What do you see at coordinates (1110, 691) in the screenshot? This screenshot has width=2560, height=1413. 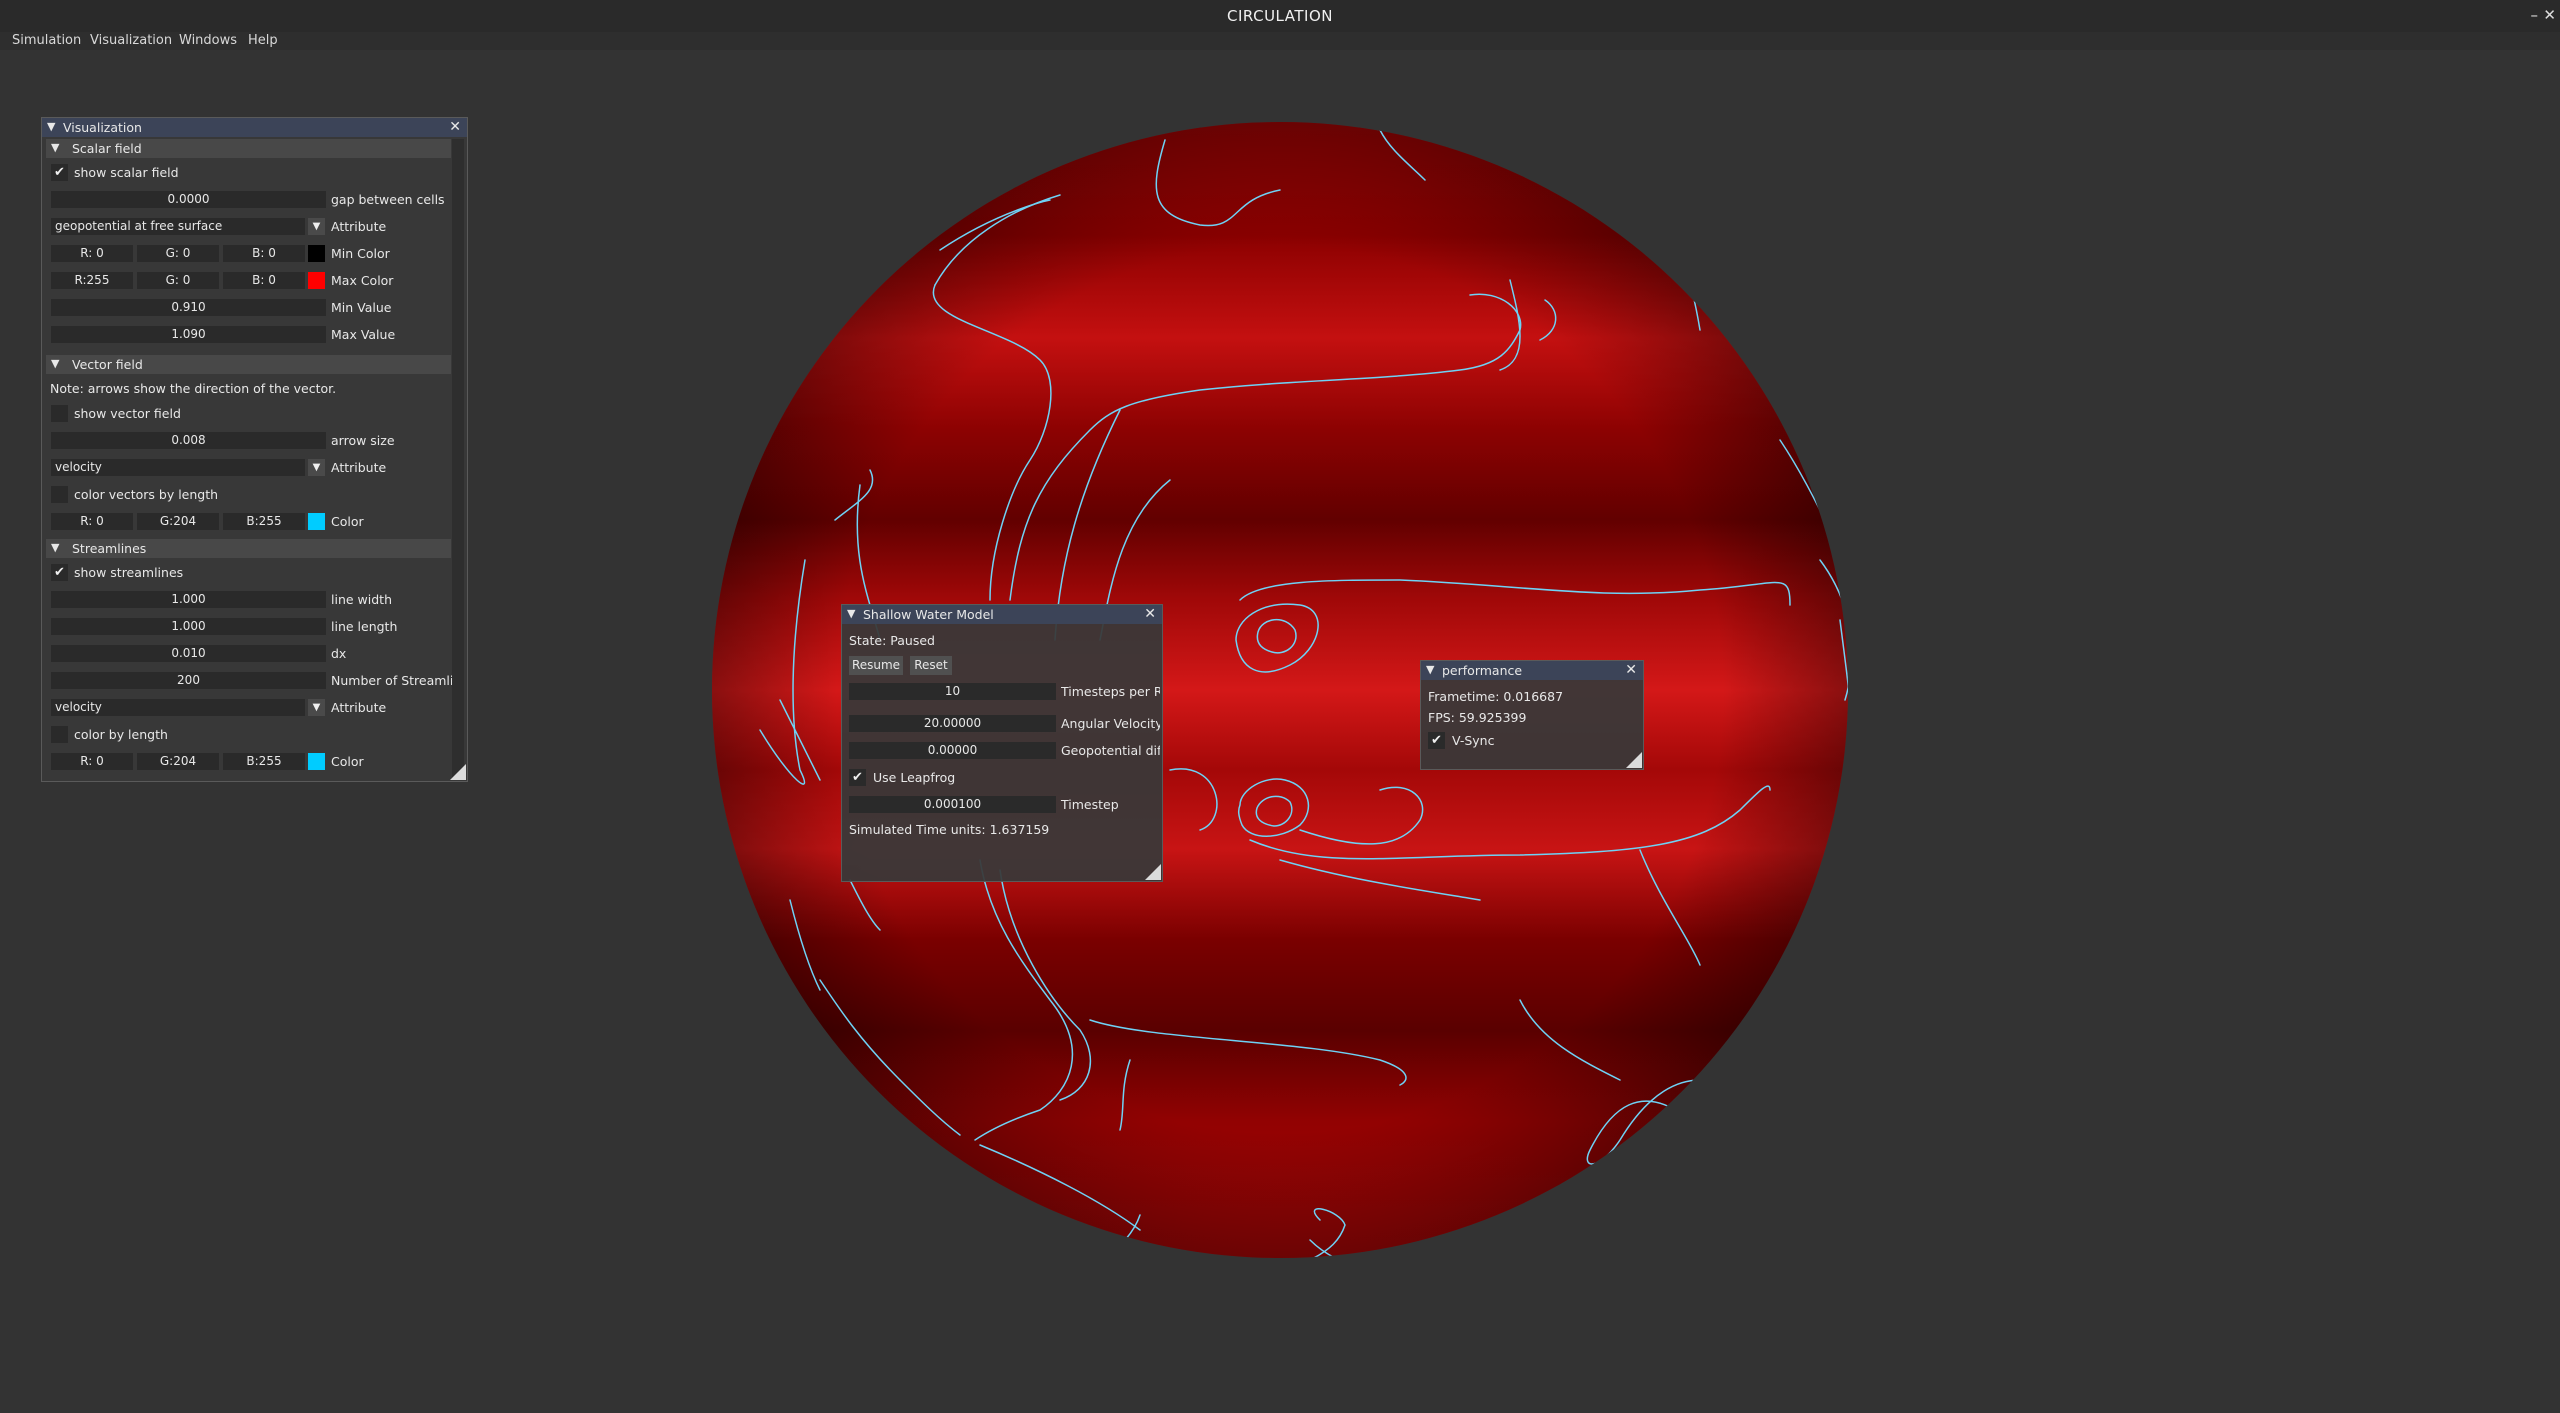 I see `timesteps-per-render-label: Timesteps per Re` at bounding box center [1110, 691].